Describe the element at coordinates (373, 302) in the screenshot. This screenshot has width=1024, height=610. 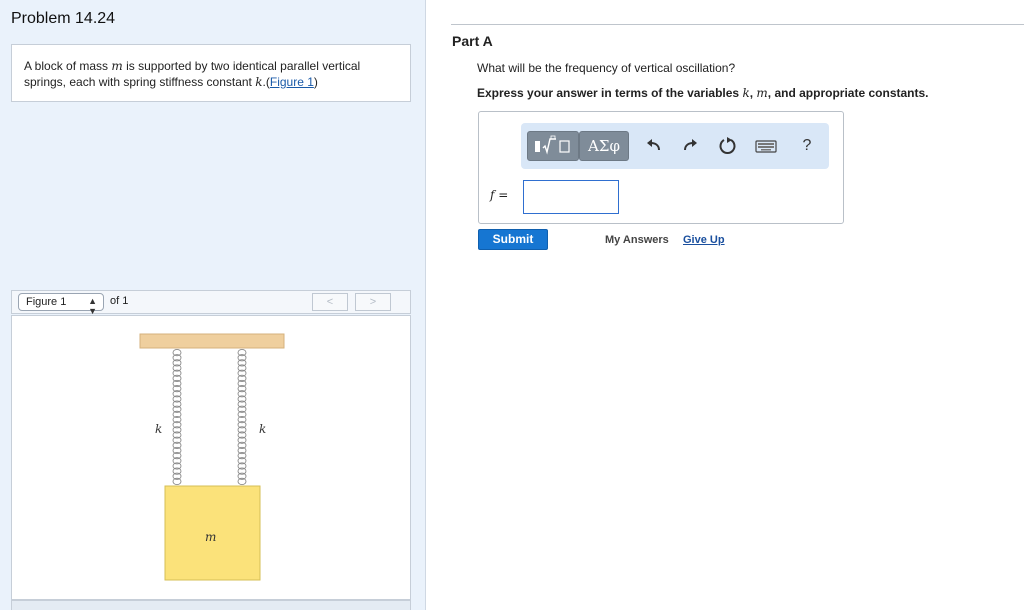
I see `next-figure-button: >` at that location.